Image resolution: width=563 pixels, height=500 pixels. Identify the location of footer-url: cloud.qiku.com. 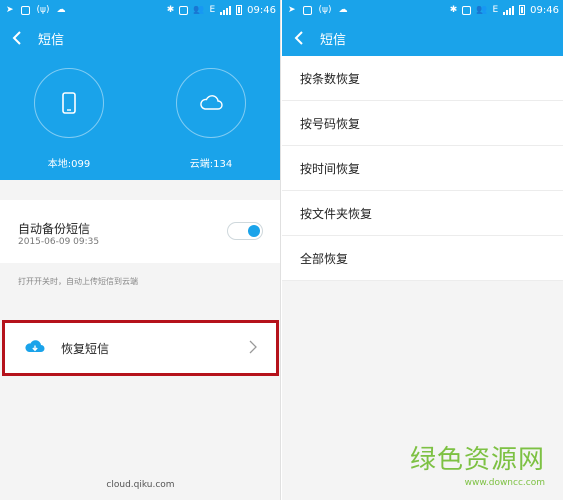
(140, 485).